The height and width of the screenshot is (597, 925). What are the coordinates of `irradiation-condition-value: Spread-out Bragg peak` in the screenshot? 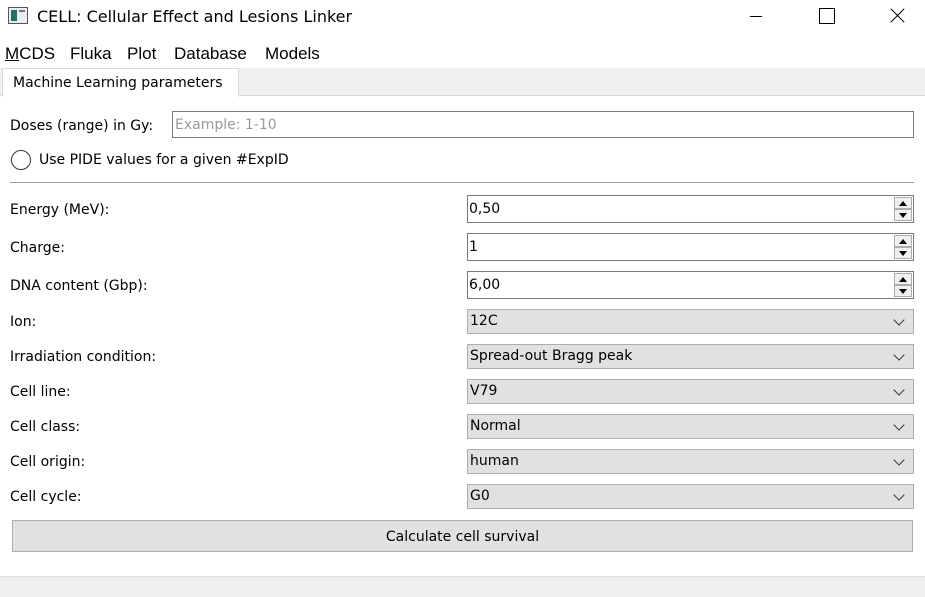 It's located at (551, 356).